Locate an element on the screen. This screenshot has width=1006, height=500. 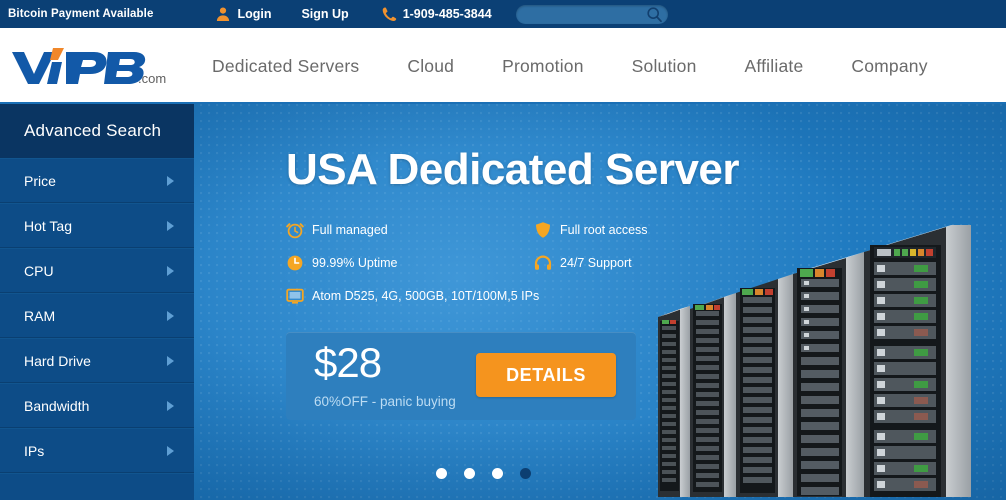
shield-icon is located at coordinates (543, 230).